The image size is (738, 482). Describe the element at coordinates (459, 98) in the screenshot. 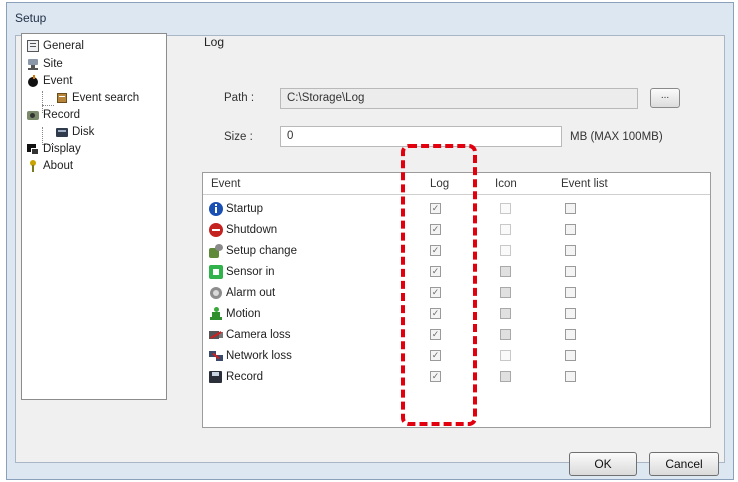

I see `path-field: C:\Storage\Log` at that location.